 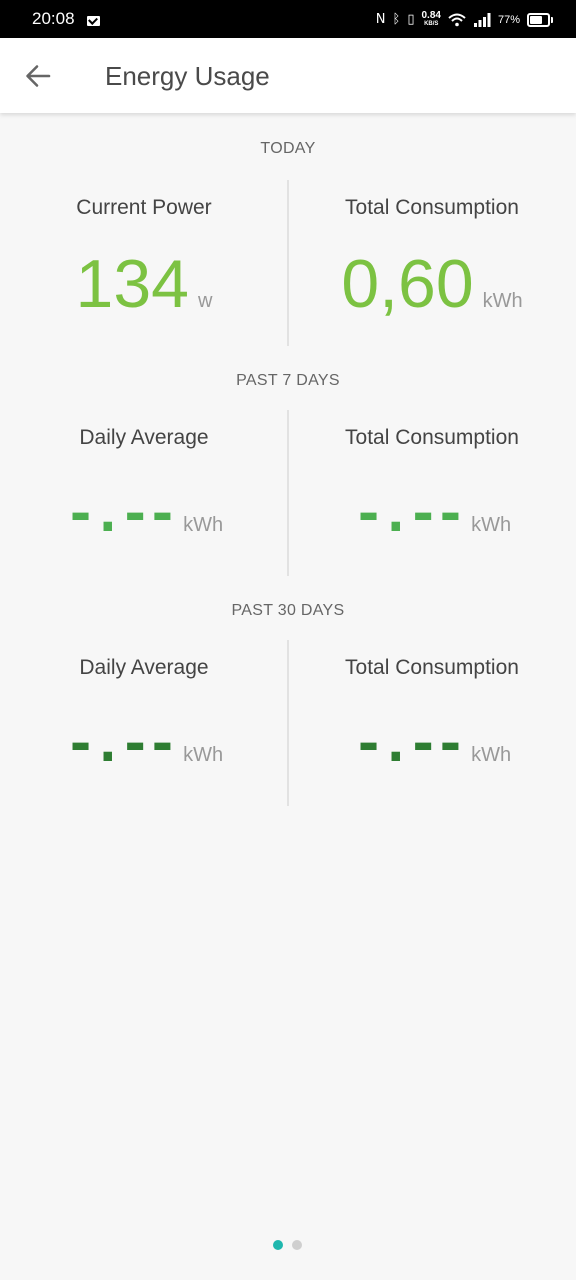 I want to click on status-icons: N ᛒ ▯ 0.84 KB/S 77%, so click(x=464, y=20).